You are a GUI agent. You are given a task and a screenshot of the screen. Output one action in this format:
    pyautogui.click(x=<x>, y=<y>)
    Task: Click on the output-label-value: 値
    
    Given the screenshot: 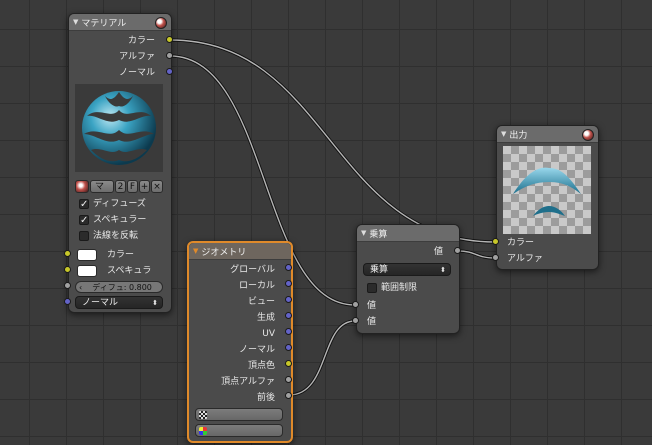 What is the action you would take?
    pyautogui.click(x=438, y=252)
    